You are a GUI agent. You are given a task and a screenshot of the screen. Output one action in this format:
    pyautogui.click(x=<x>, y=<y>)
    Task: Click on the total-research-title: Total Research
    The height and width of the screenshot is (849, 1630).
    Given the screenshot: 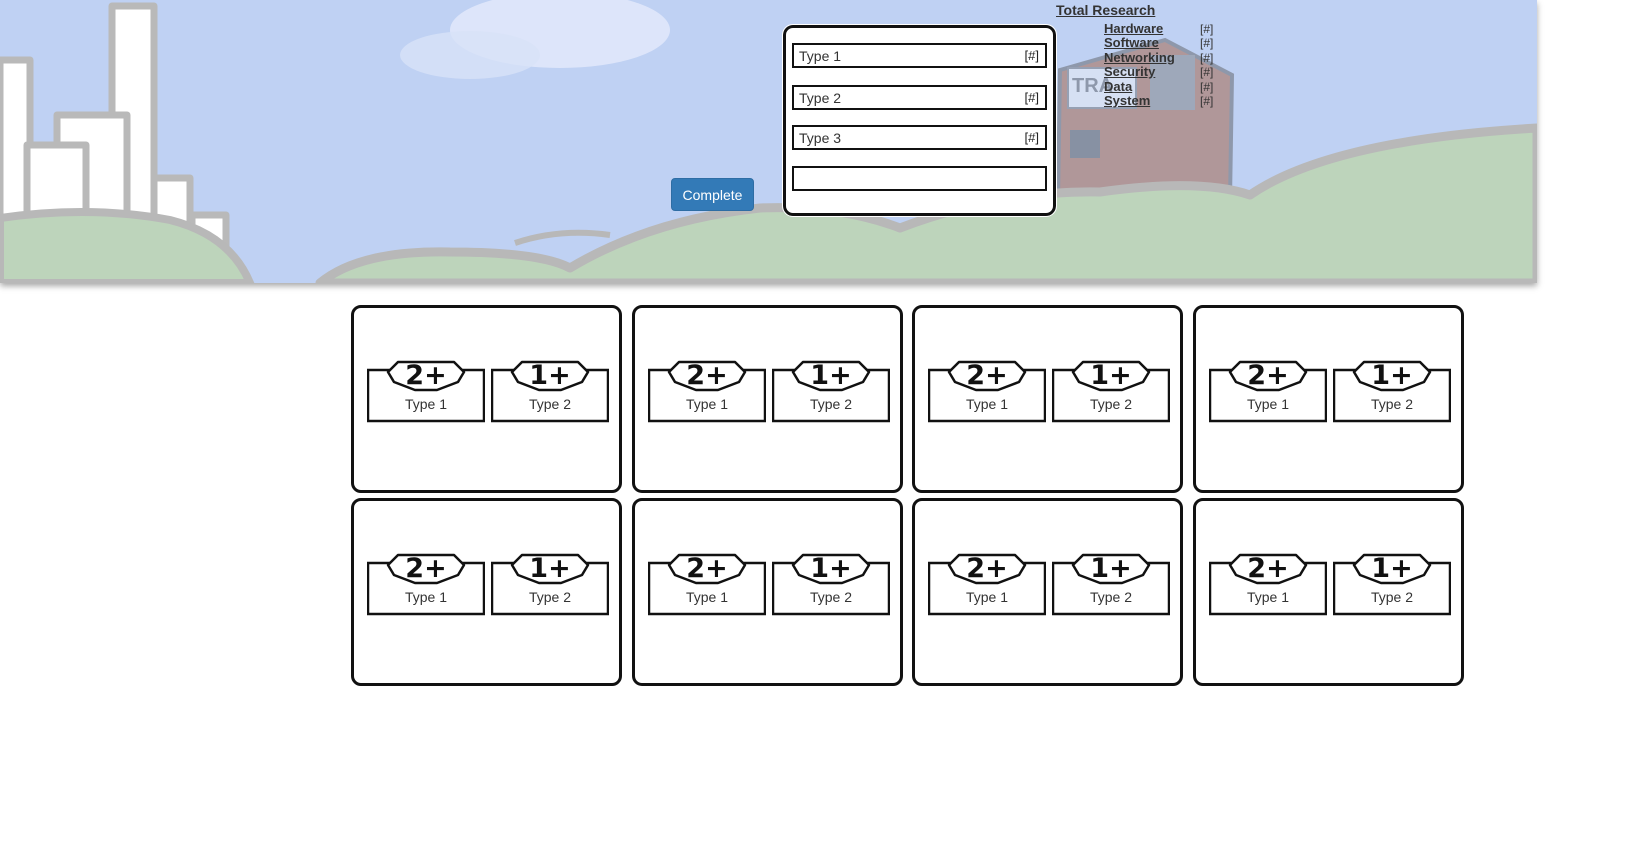 What is the action you would take?
    pyautogui.click(x=1105, y=10)
    